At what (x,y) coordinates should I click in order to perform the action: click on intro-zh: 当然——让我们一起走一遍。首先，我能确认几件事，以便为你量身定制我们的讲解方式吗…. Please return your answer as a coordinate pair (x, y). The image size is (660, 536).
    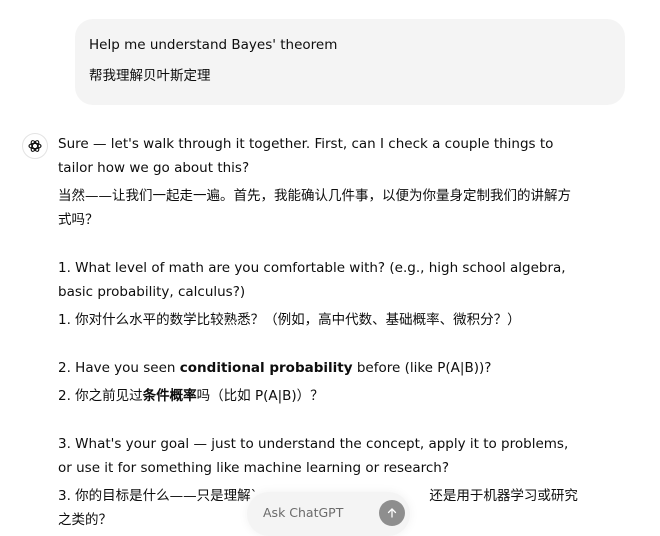
    Looking at the image, I should click on (314, 208).